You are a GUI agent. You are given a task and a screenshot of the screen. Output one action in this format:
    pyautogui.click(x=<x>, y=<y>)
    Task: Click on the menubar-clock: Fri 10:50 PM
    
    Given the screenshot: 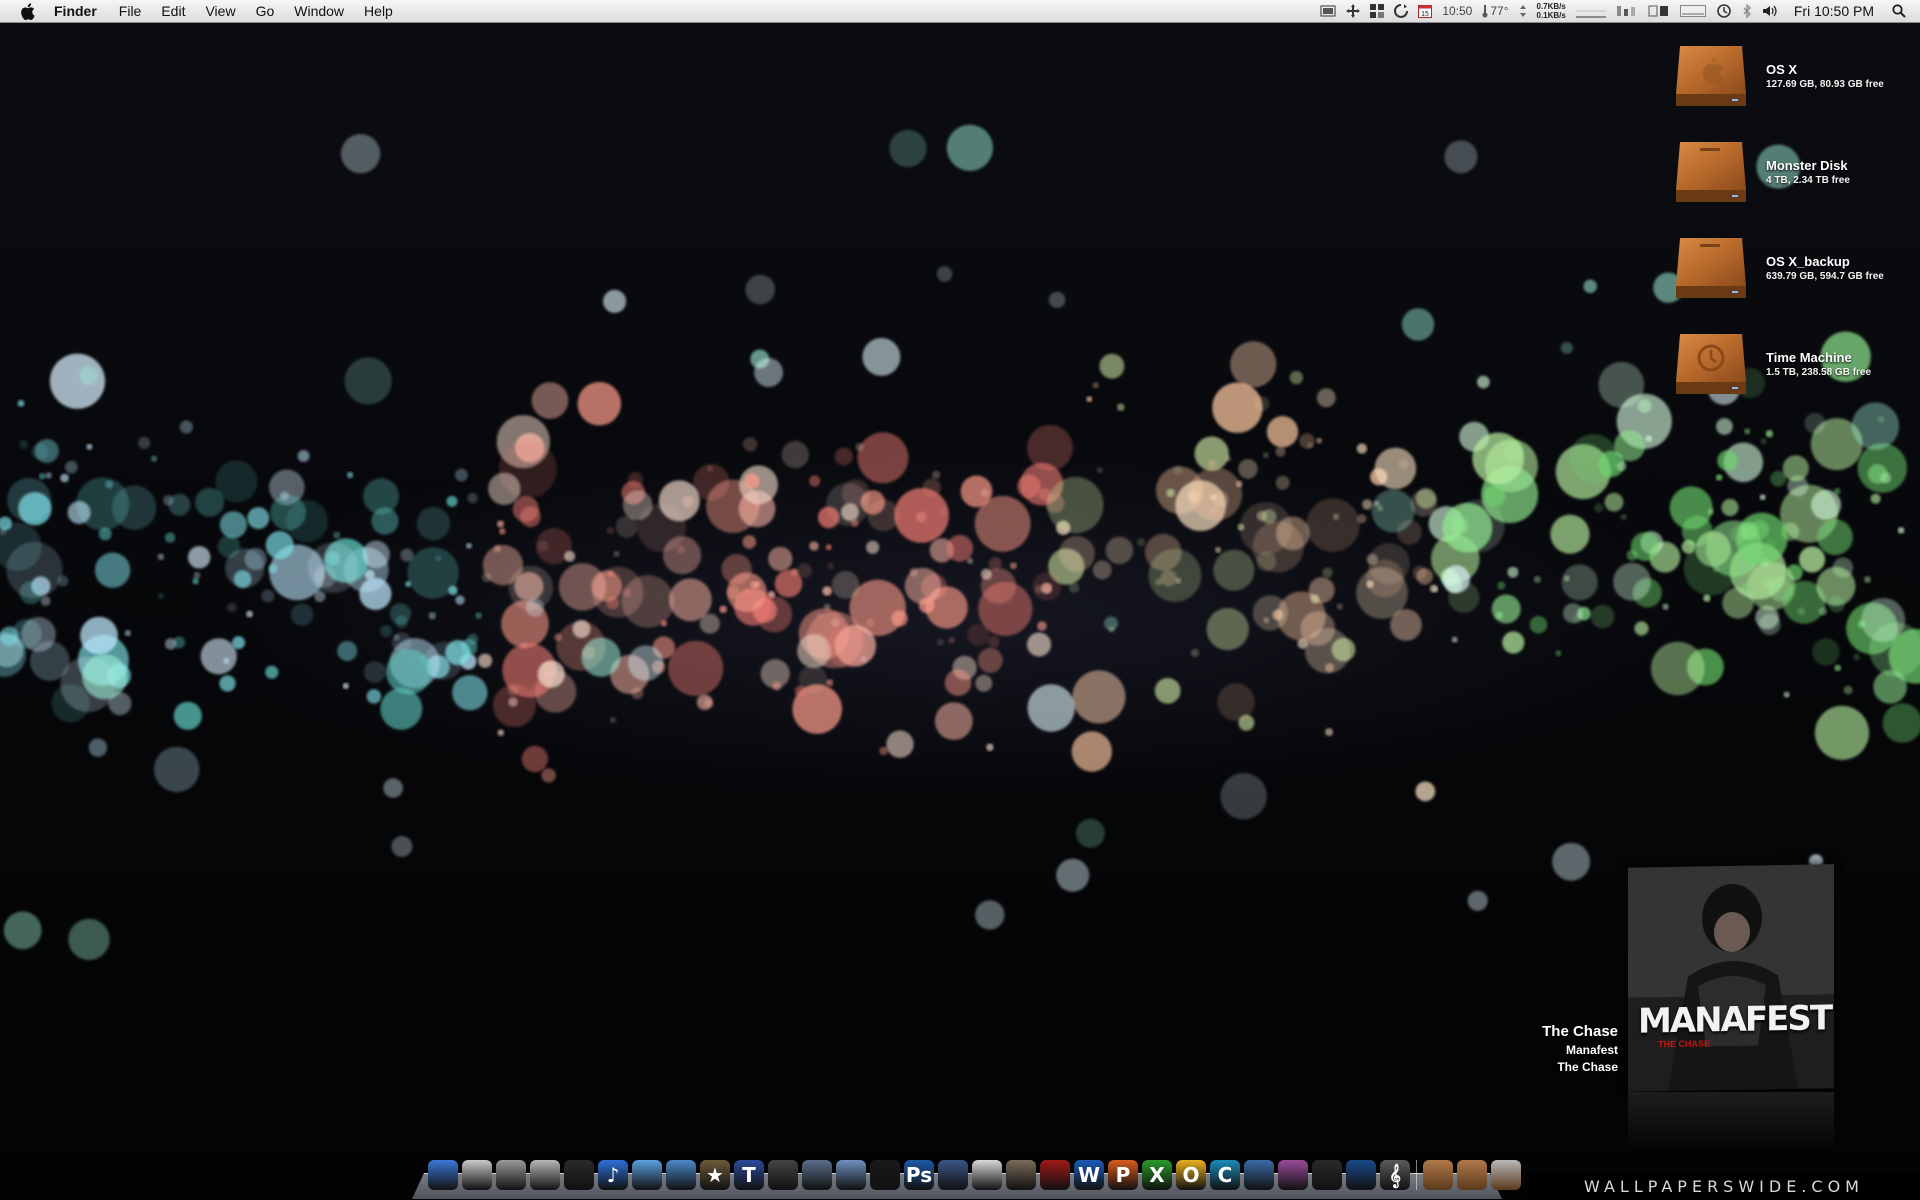 What is the action you would take?
    pyautogui.click(x=1834, y=11)
    